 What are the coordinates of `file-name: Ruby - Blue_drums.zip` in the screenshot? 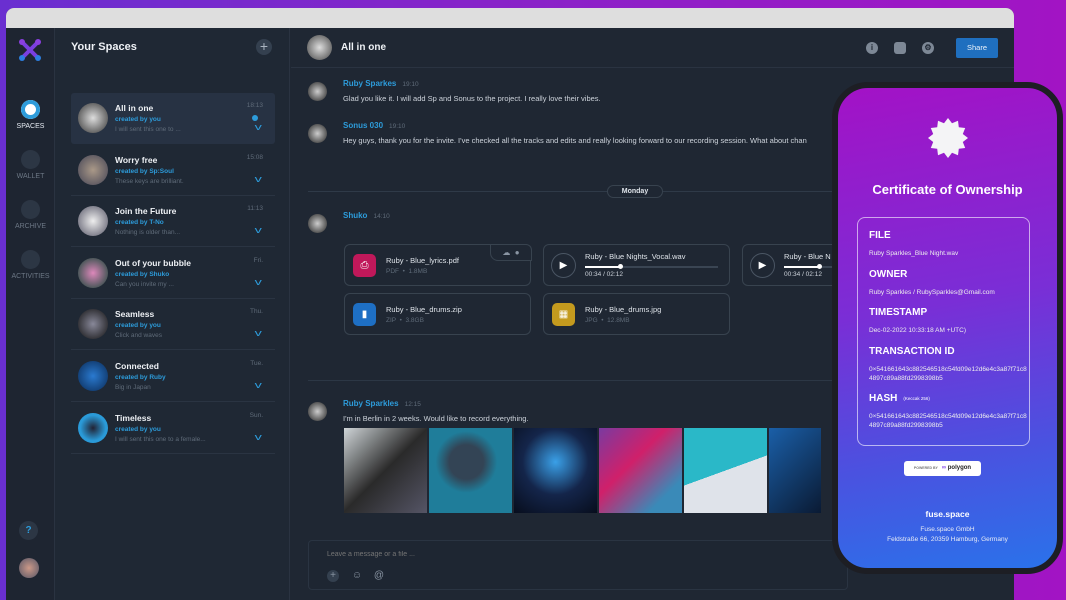 It's located at (424, 309).